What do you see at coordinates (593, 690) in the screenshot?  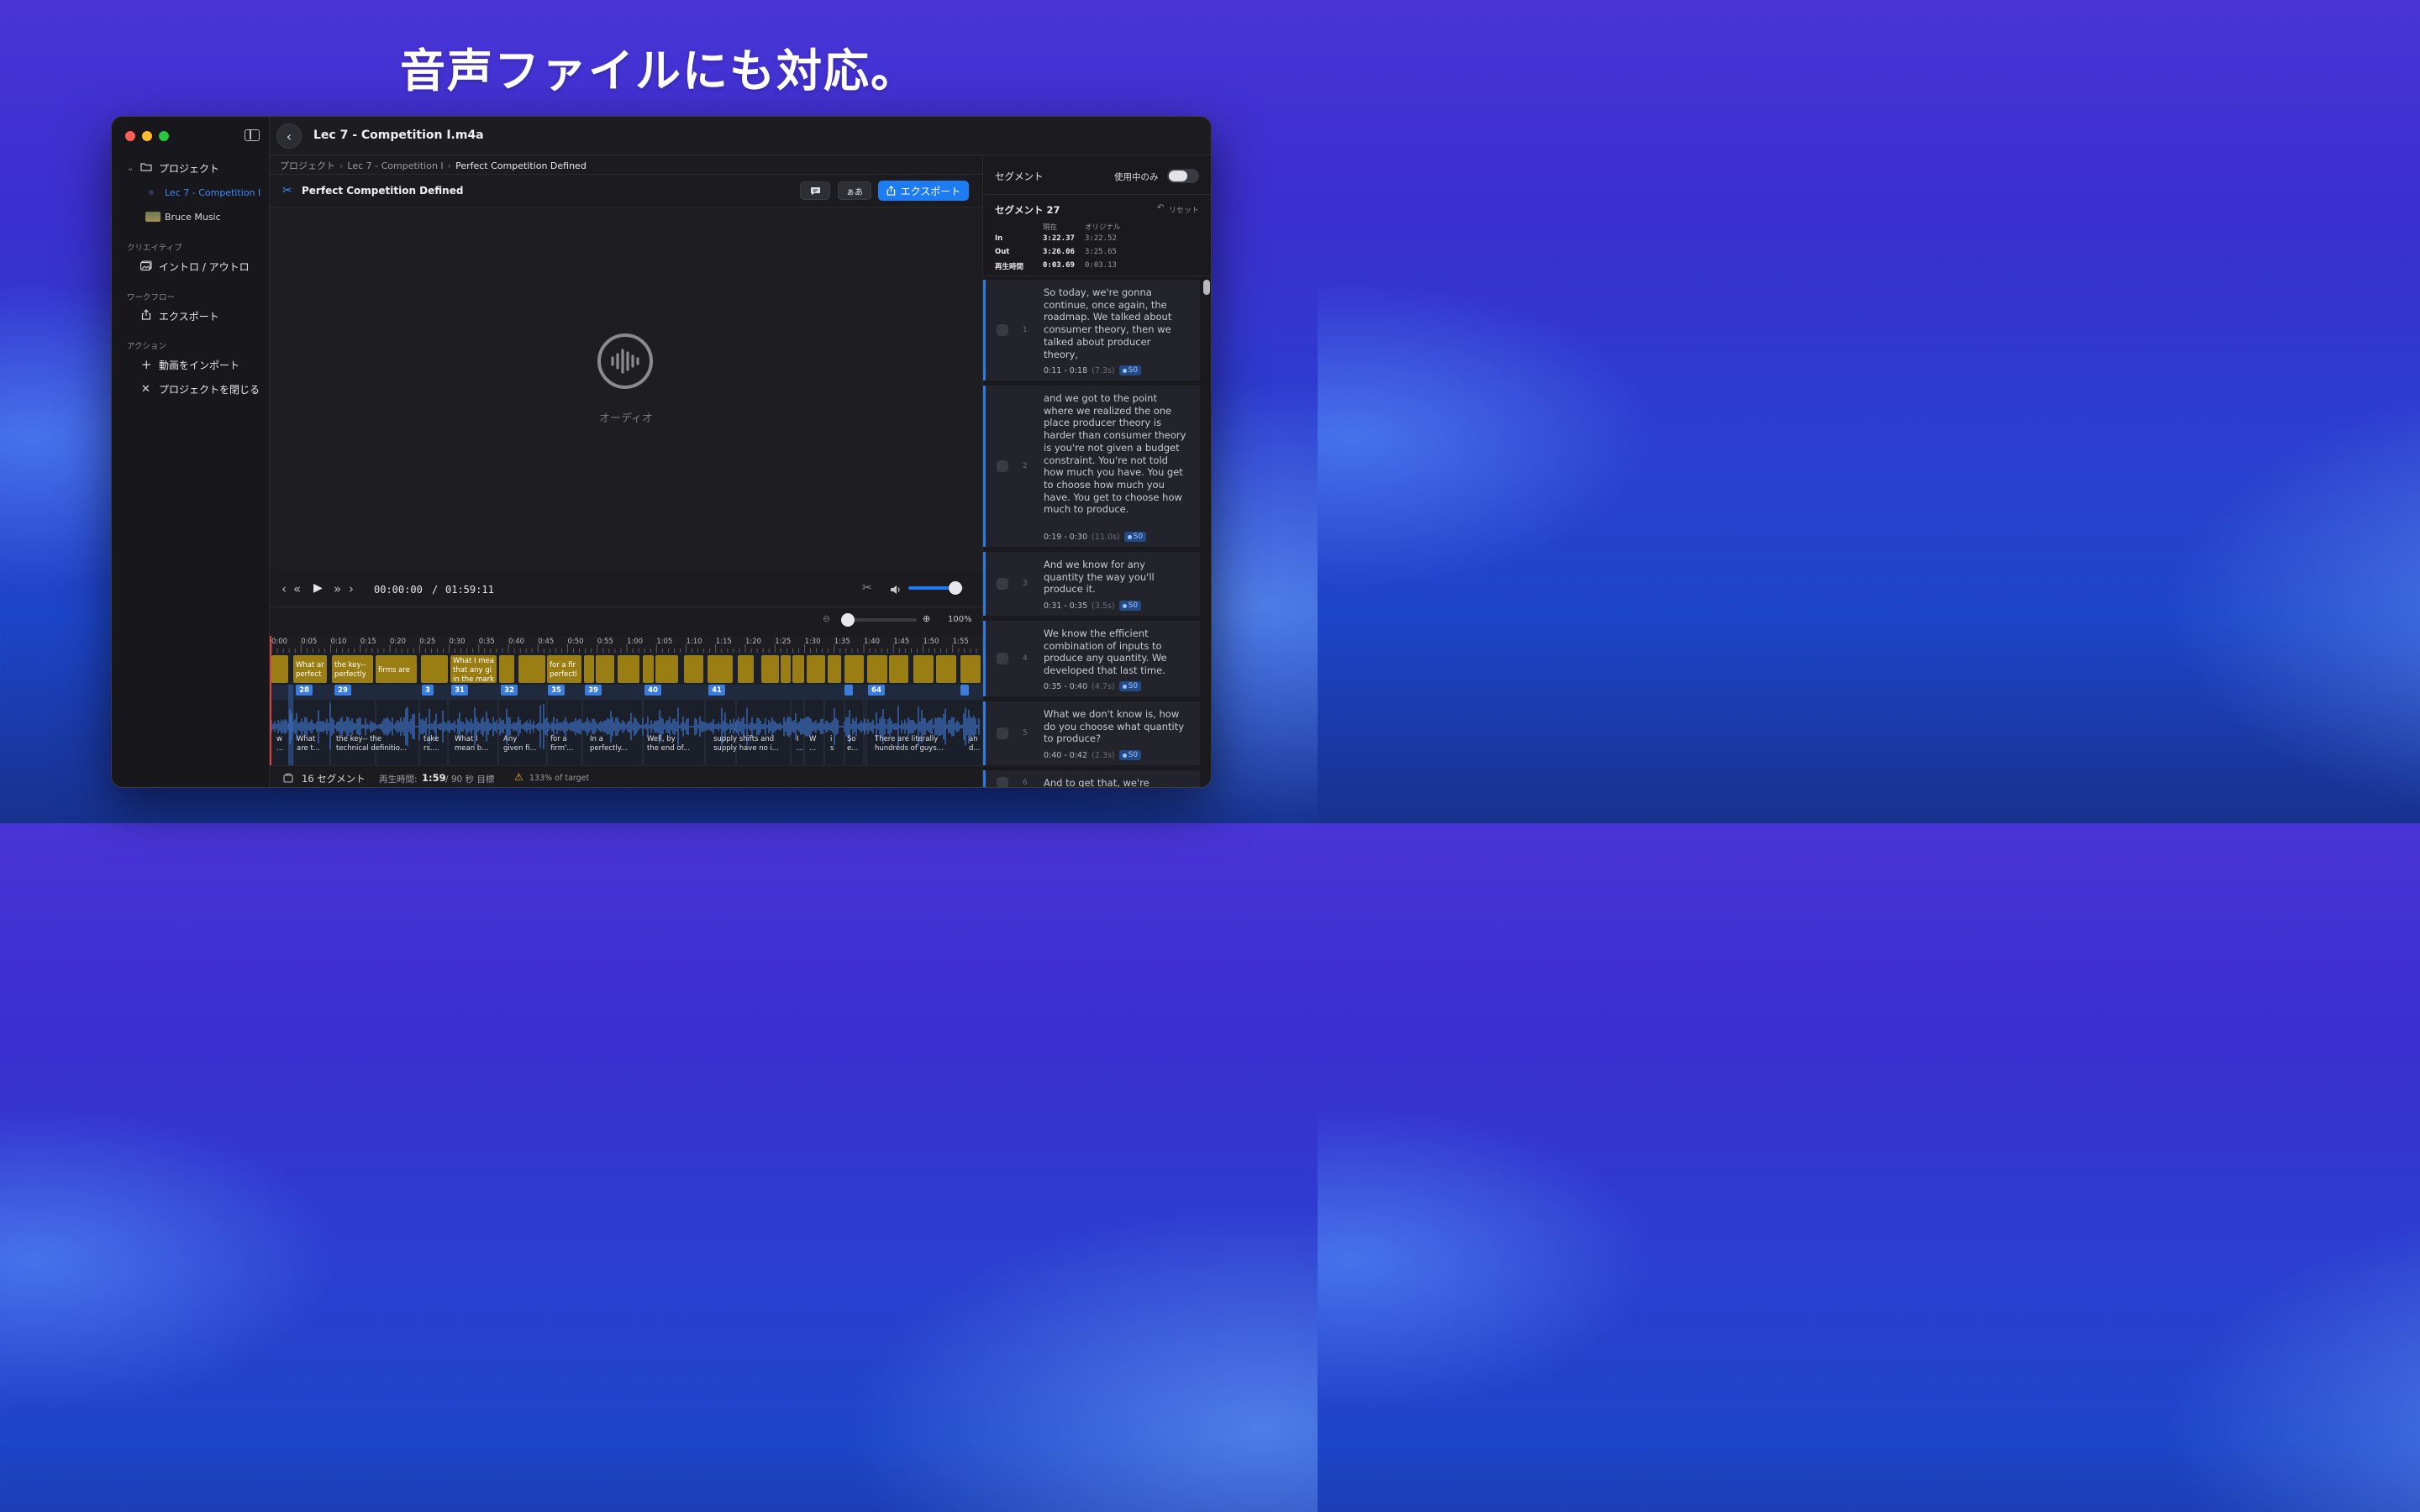 I see `segment-marker: 39` at bounding box center [593, 690].